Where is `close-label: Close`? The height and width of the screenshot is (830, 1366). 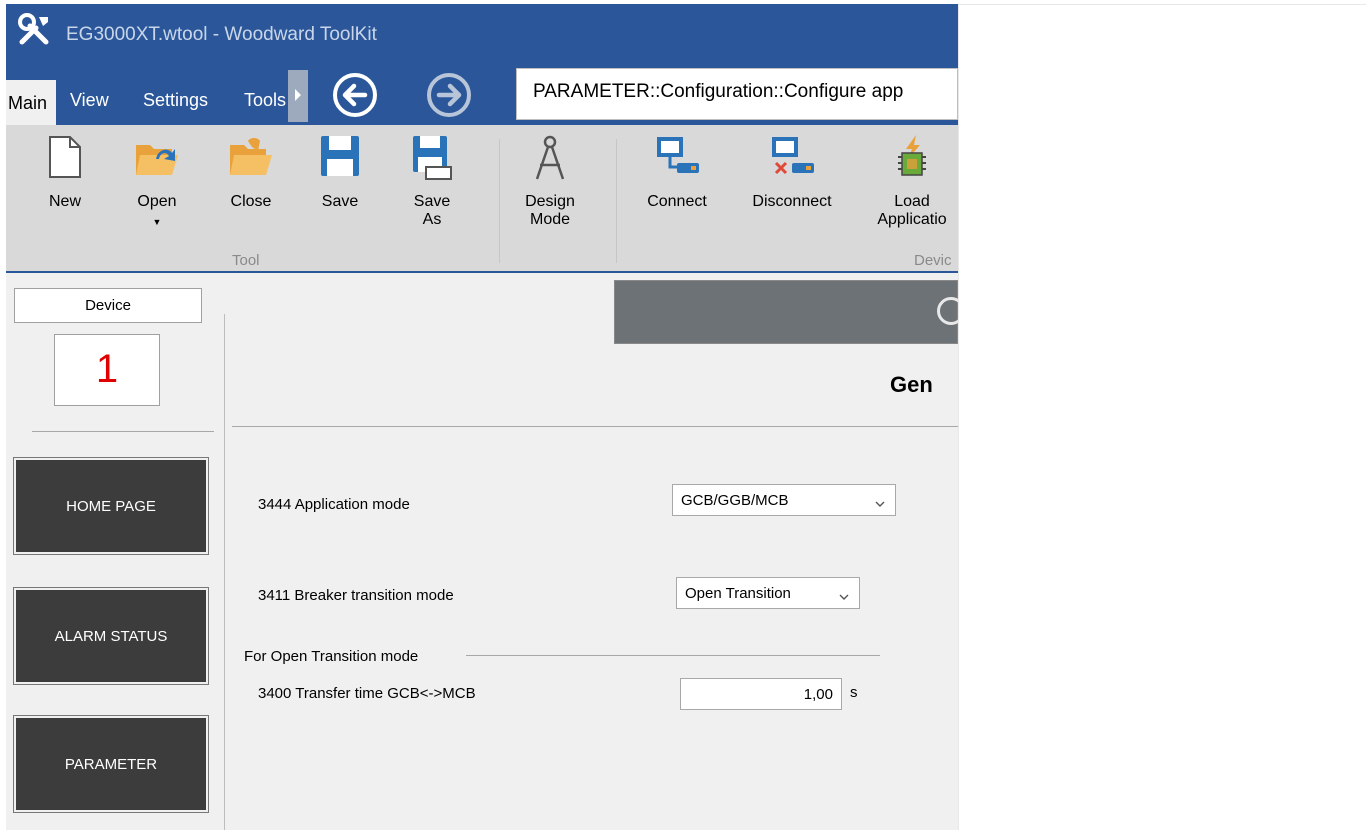 close-label: Close is located at coordinates (251, 201).